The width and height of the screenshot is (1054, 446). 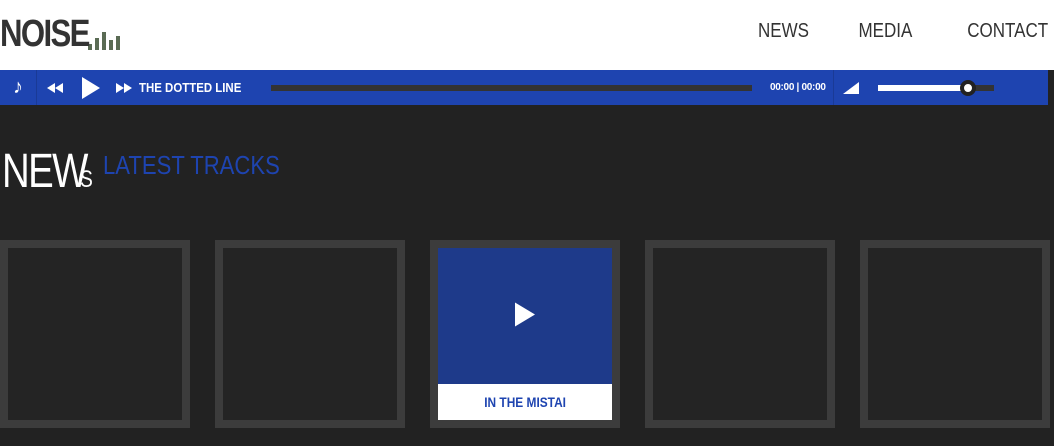 What do you see at coordinates (968, 88) in the screenshot?
I see `volume-knob` at bounding box center [968, 88].